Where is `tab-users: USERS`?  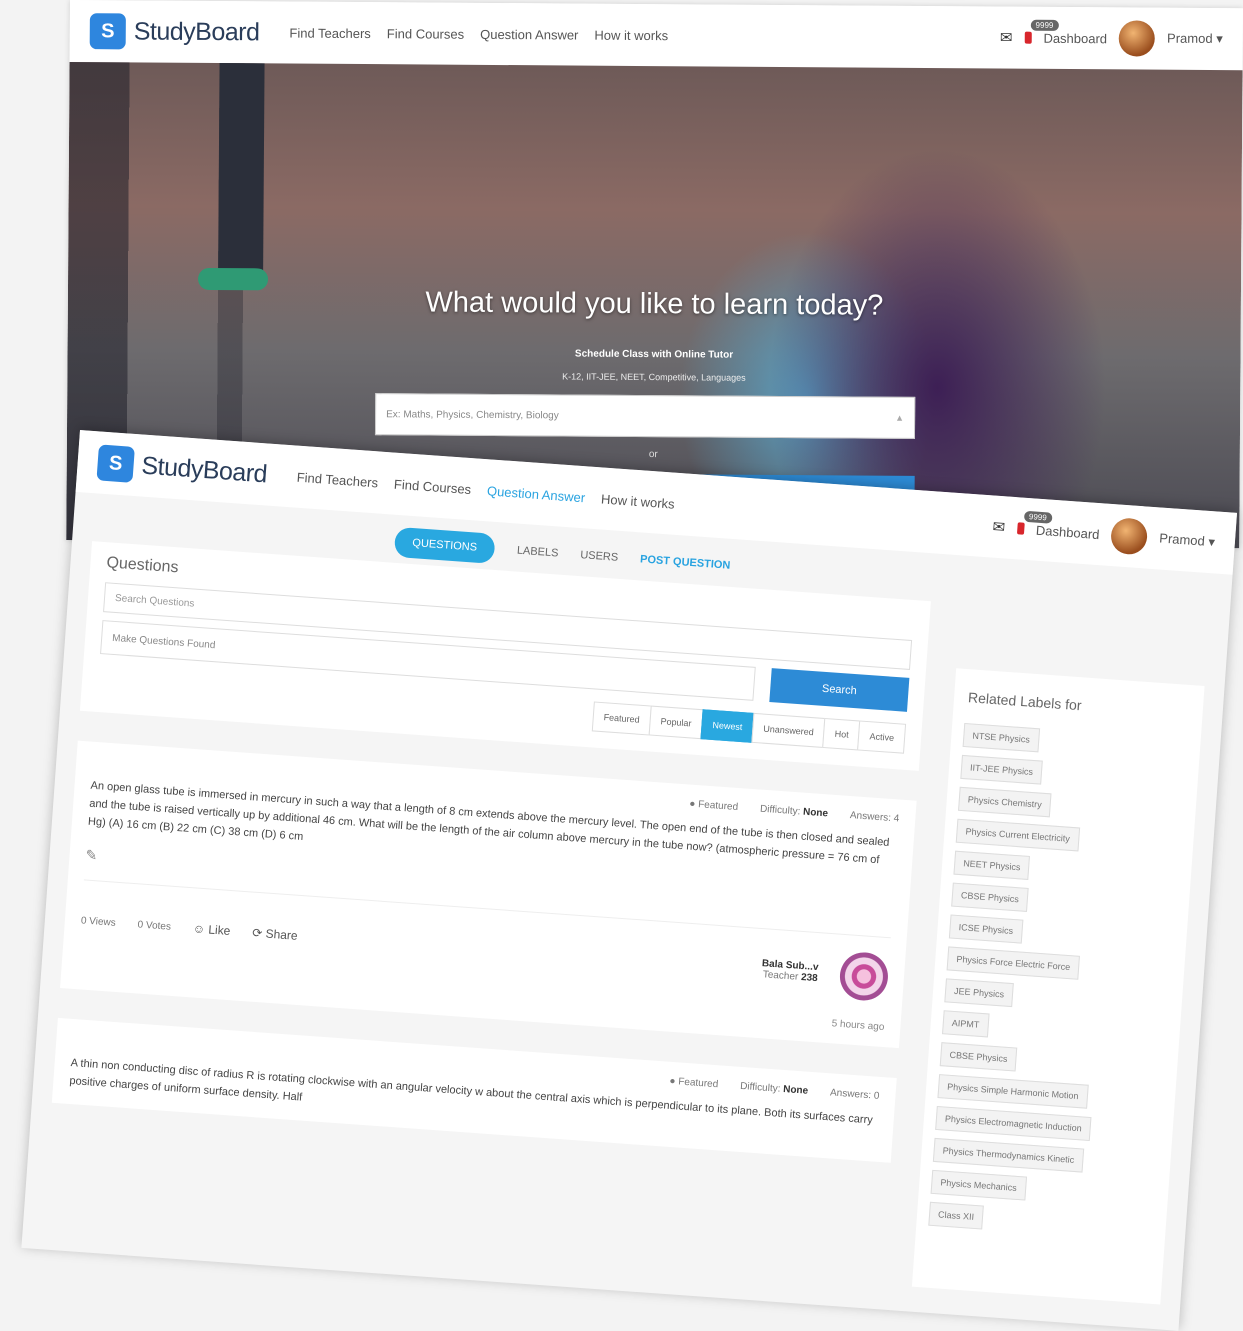
tab-users: USERS is located at coordinates (599, 556).